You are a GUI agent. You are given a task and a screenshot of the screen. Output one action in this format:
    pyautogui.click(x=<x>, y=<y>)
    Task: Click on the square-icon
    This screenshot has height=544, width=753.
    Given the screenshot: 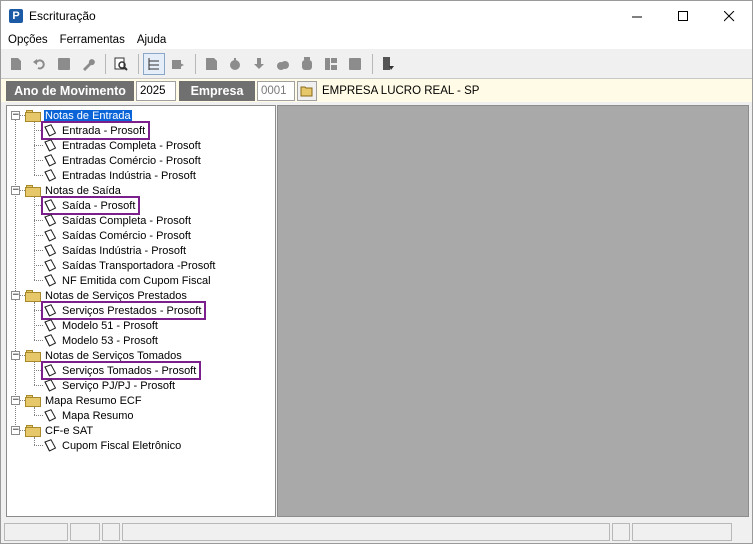 What is the action you would take?
    pyautogui.click(x=64, y=64)
    